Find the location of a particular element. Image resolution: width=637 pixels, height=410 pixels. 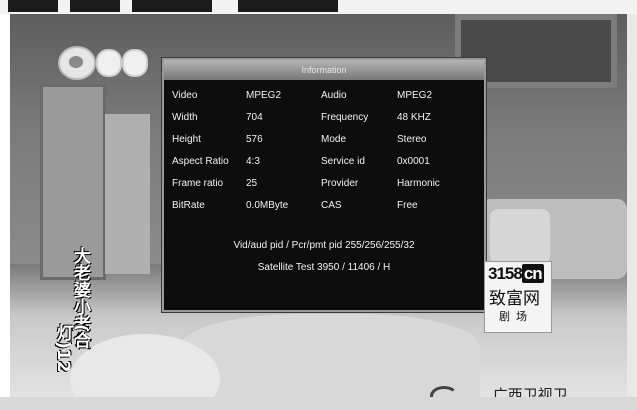

label-service-id: Service id is located at coordinates (343, 161).